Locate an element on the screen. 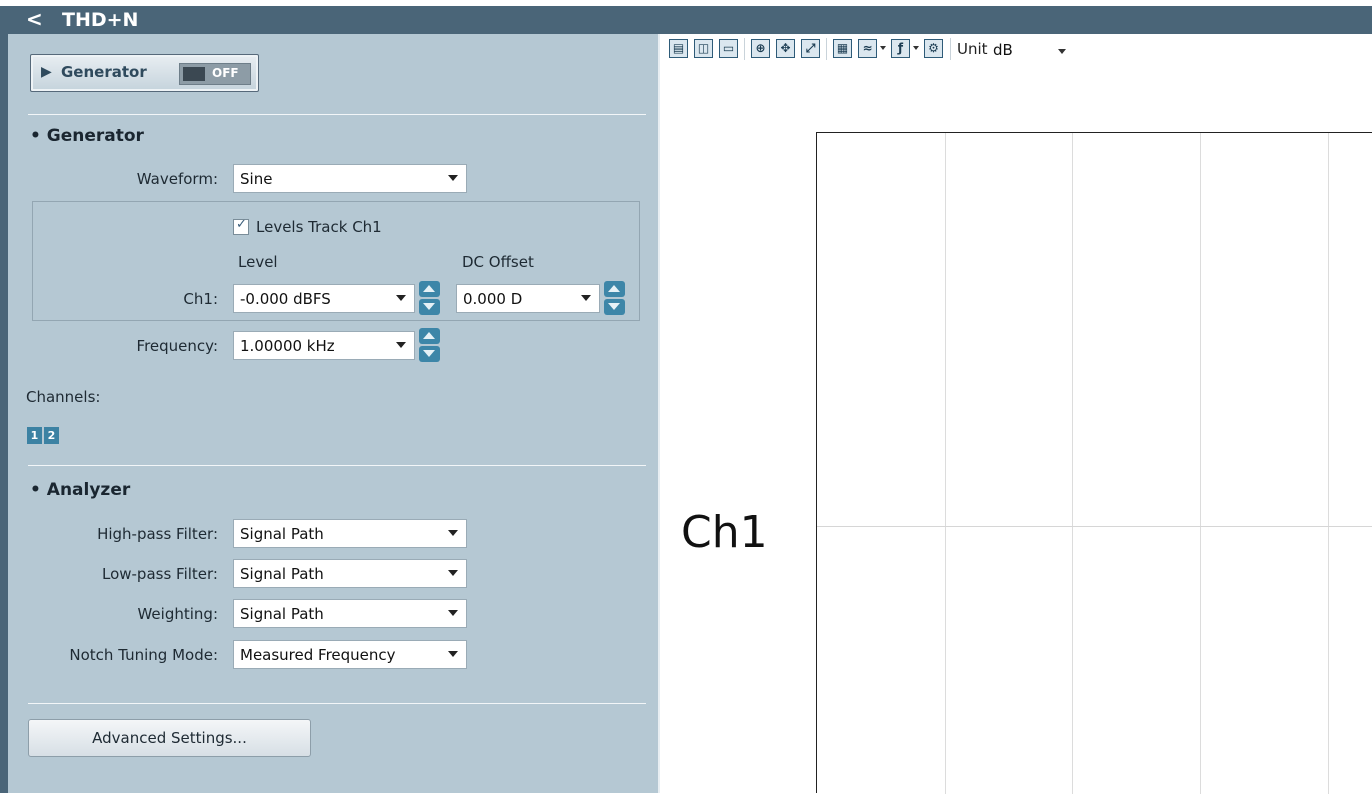  frequency-label: Frequency: is located at coordinates (177, 346).